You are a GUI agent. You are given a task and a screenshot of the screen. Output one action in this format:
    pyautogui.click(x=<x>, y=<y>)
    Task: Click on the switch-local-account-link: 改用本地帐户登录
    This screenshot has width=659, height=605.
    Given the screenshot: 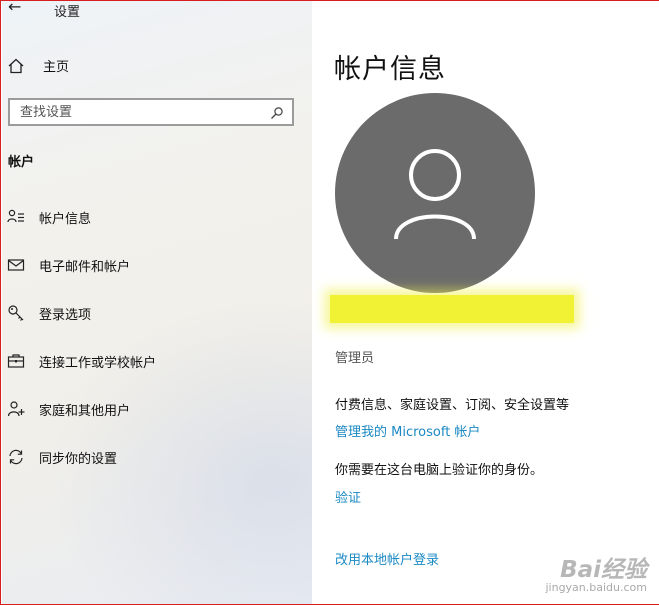 What is the action you would take?
    pyautogui.click(x=387, y=558)
    